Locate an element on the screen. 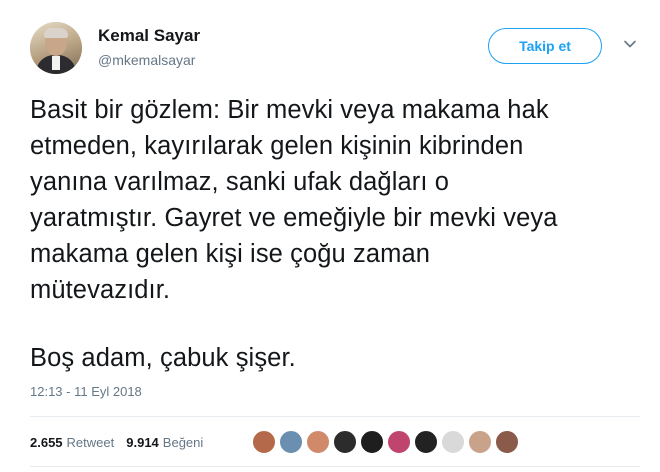 The width and height of the screenshot is (660, 472). tweet-stats: 2.655 Retweet 9.914 Beğeni is located at coordinates (116, 442).